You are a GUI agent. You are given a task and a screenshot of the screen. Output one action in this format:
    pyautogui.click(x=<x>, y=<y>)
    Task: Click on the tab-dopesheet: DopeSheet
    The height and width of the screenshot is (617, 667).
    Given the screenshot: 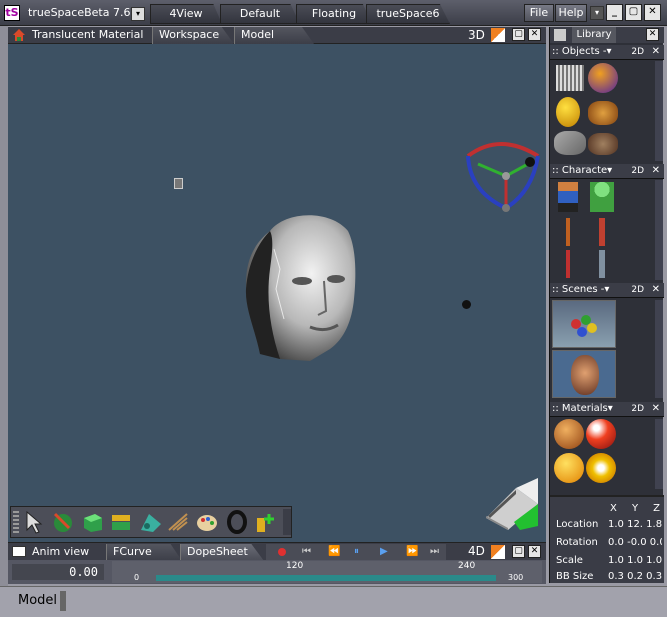 What is the action you would take?
    pyautogui.click(x=222, y=552)
    